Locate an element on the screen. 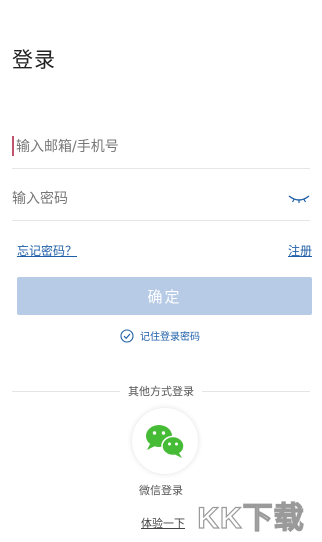 This screenshot has height=542, width=322. password-input is located at coordinates (146, 199).